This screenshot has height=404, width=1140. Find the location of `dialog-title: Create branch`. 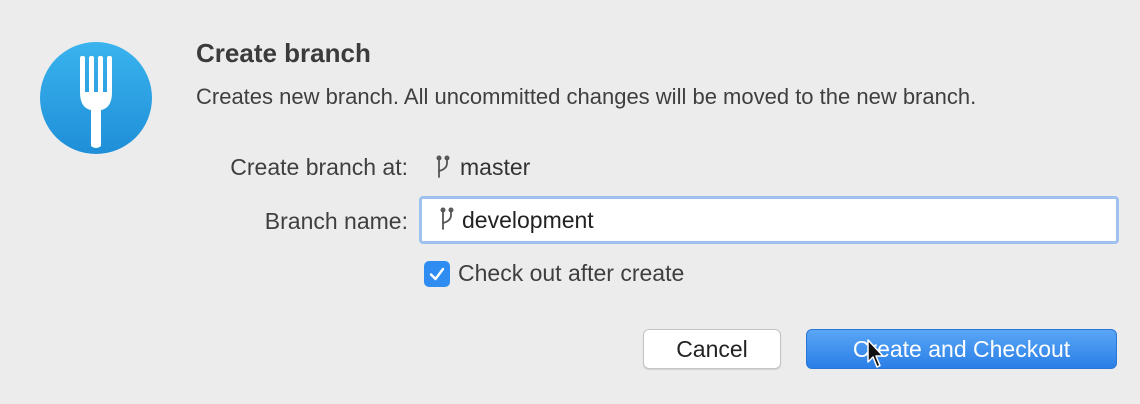

dialog-title: Create branch is located at coordinates (283, 53).